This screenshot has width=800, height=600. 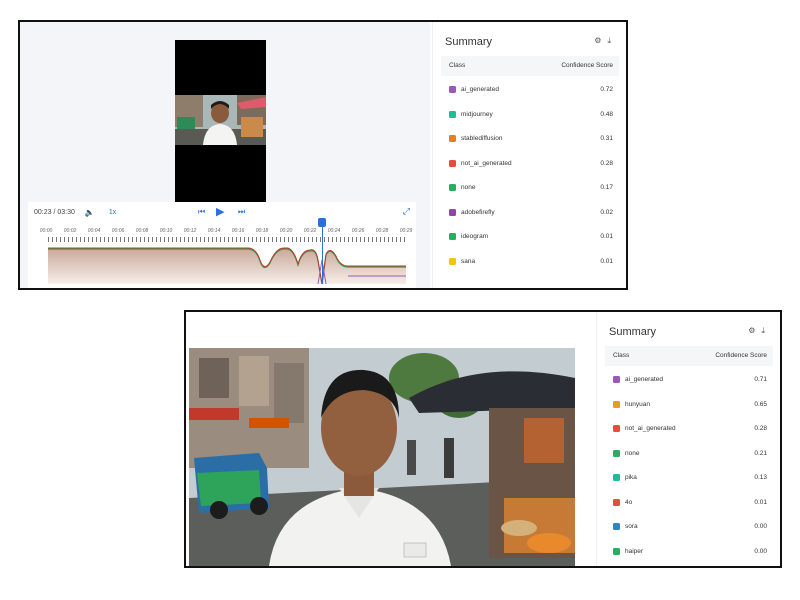 What do you see at coordinates (118, 231) in the screenshot?
I see `timeline-tick-label: 00:06` at bounding box center [118, 231].